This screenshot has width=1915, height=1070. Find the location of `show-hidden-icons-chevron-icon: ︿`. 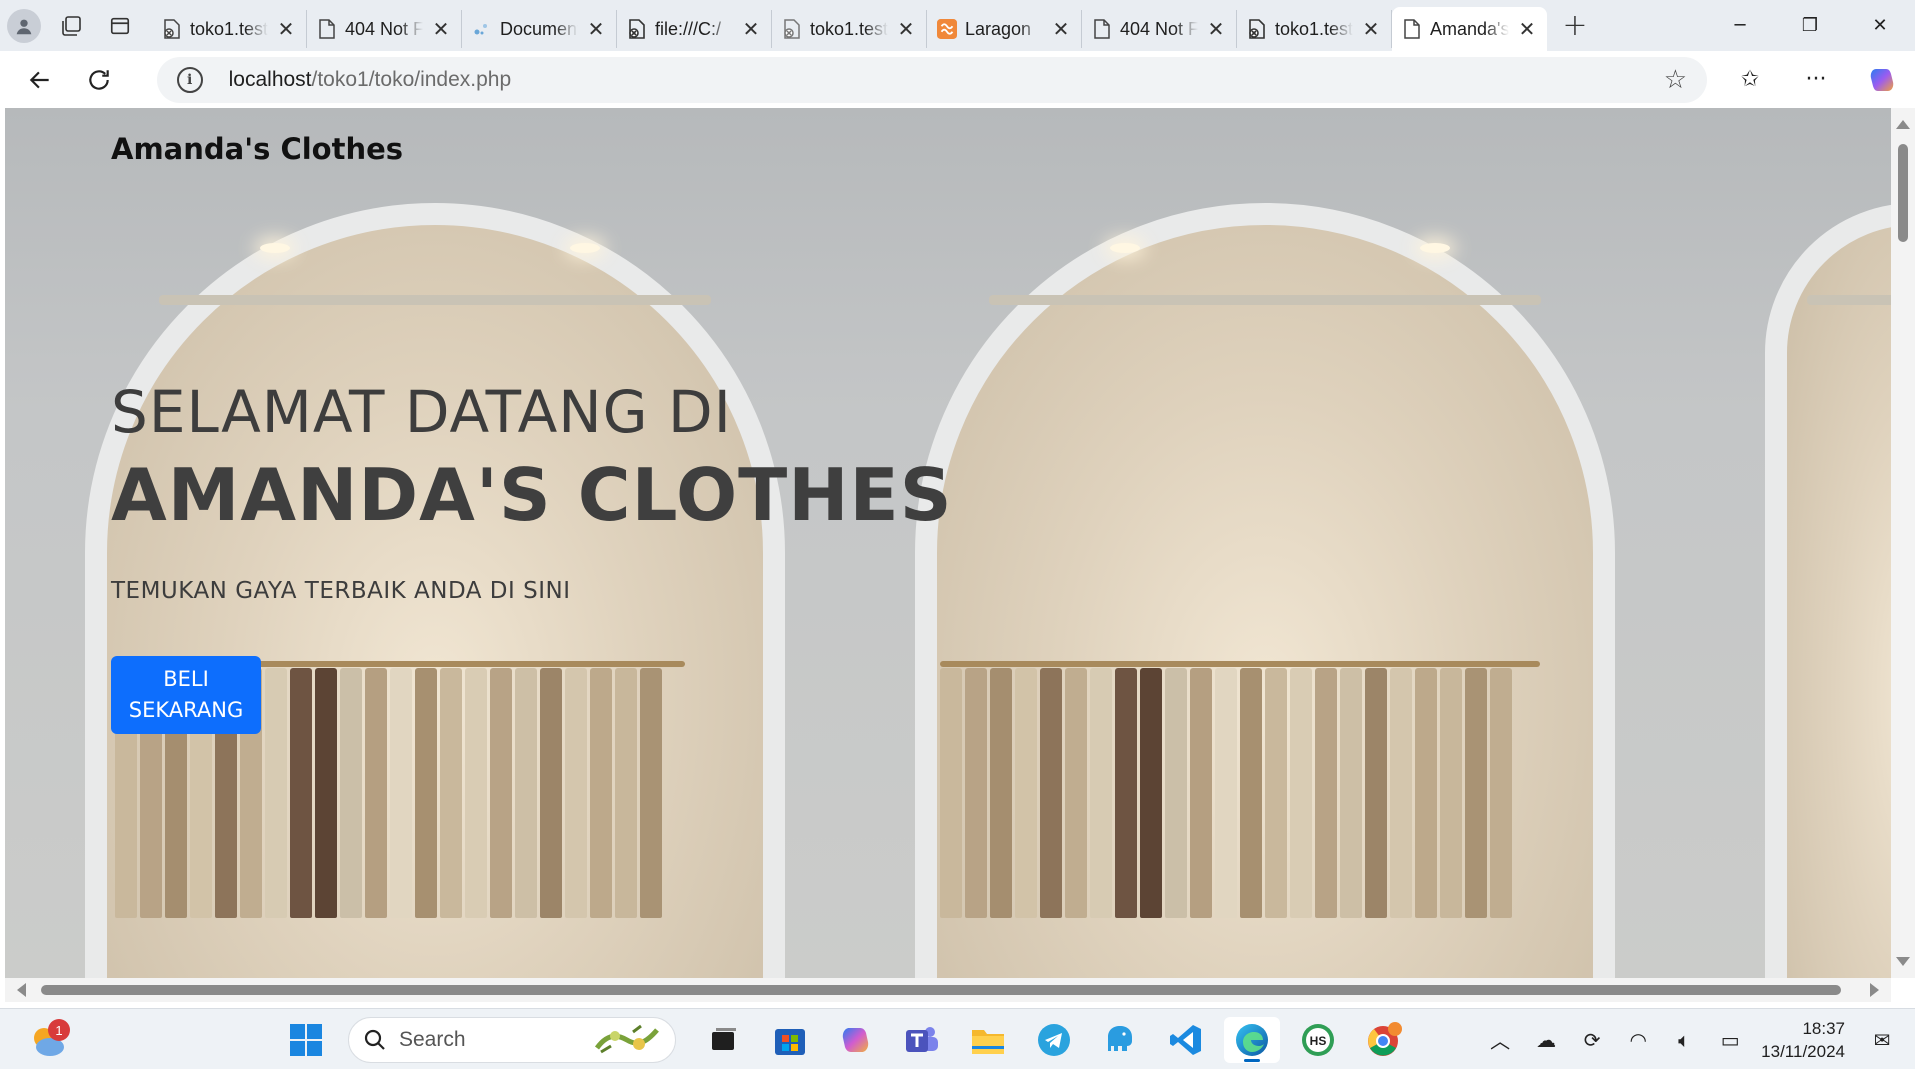

show-hidden-icons-chevron-icon: ︿ is located at coordinates (1500, 1039).